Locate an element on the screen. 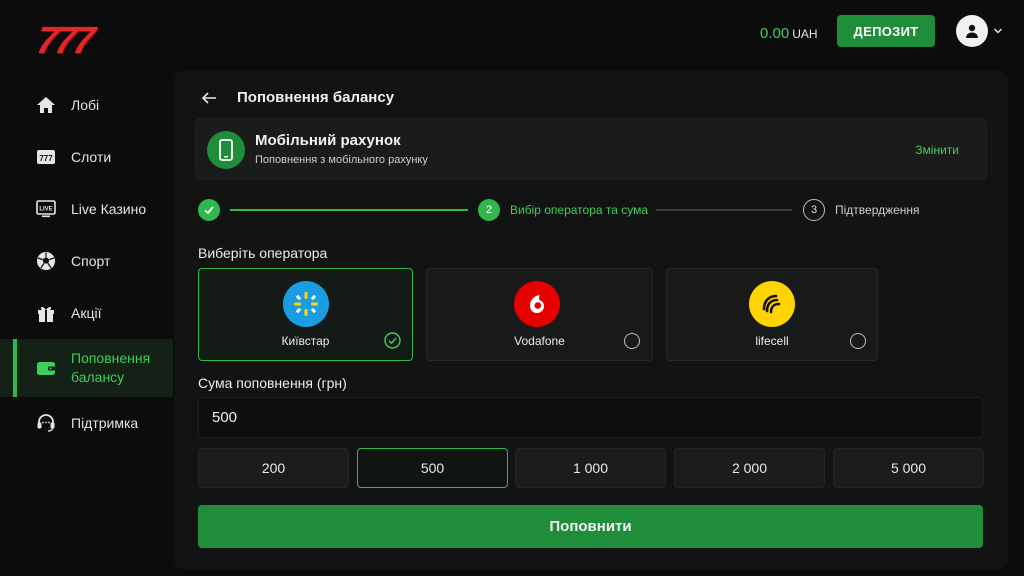  sidebar-item-label: Слоти is located at coordinates (91, 157).